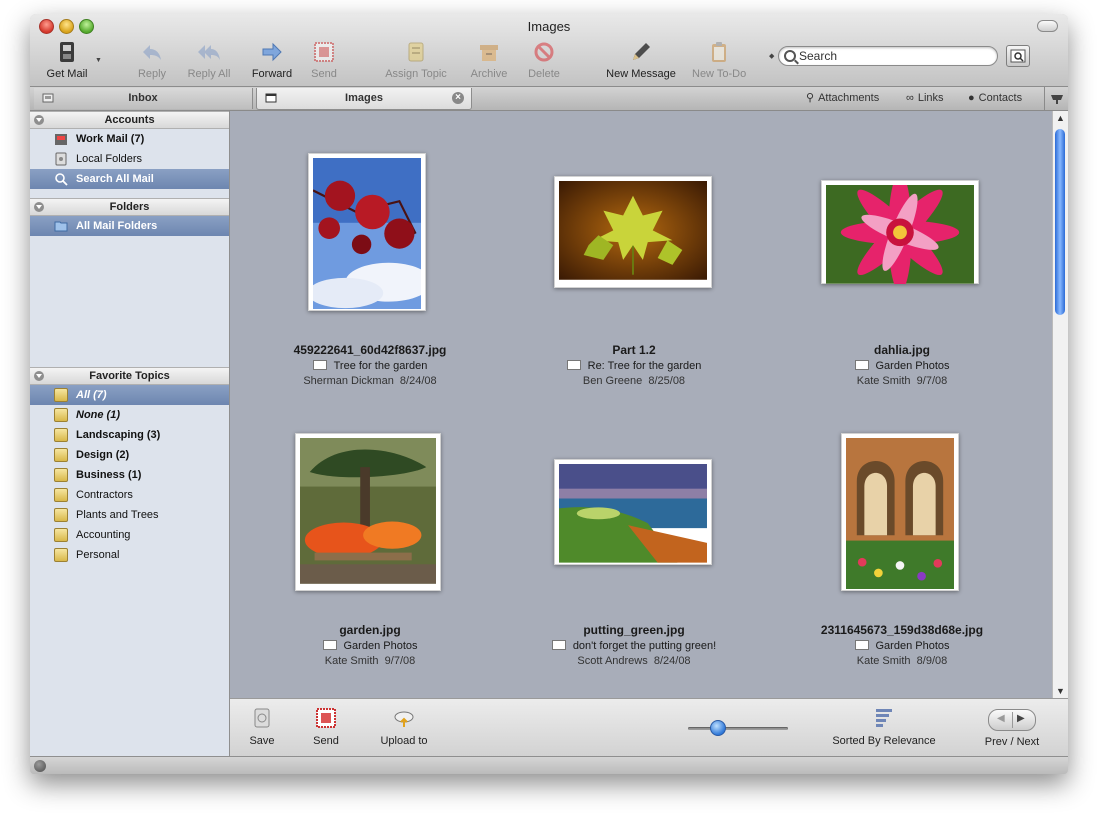  I want to click on forward-button: Forward, so click(272, 61).